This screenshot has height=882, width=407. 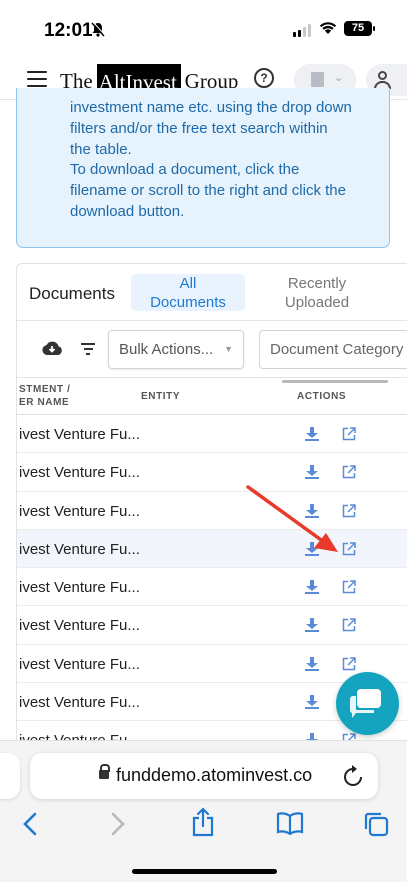 I want to click on status-bar: 12:01 75, so click(x=203, y=29).